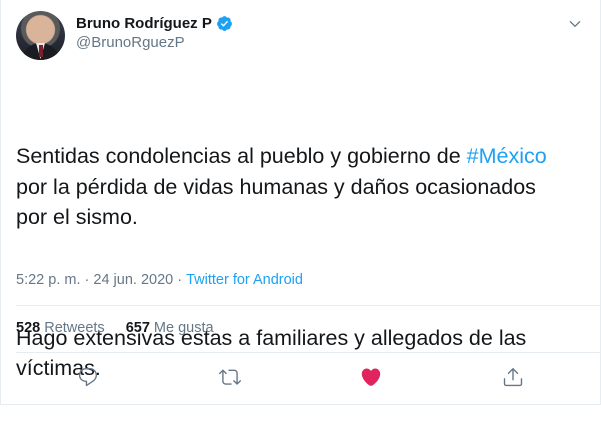 This screenshot has height=445, width=601. I want to click on likes-count: 657, so click(137, 328).